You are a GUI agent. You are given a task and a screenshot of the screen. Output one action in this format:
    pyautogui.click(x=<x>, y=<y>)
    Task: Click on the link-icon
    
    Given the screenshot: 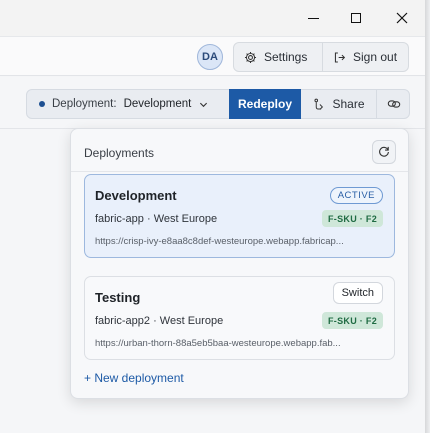 What is the action you would take?
    pyautogui.click(x=394, y=104)
    